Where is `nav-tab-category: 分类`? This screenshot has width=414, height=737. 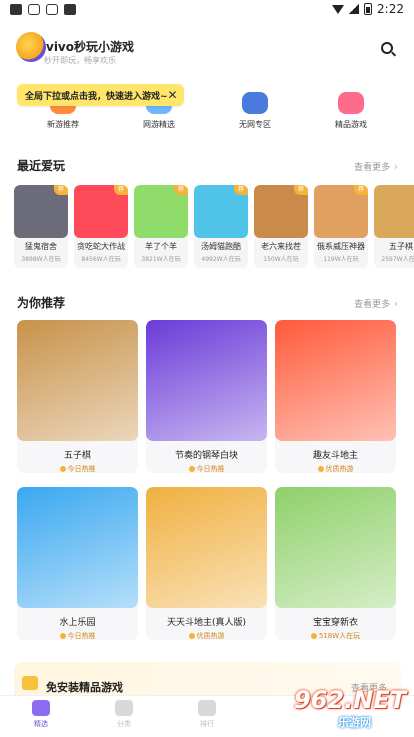 nav-tab-category: 分类 is located at coordinates (124, 714).